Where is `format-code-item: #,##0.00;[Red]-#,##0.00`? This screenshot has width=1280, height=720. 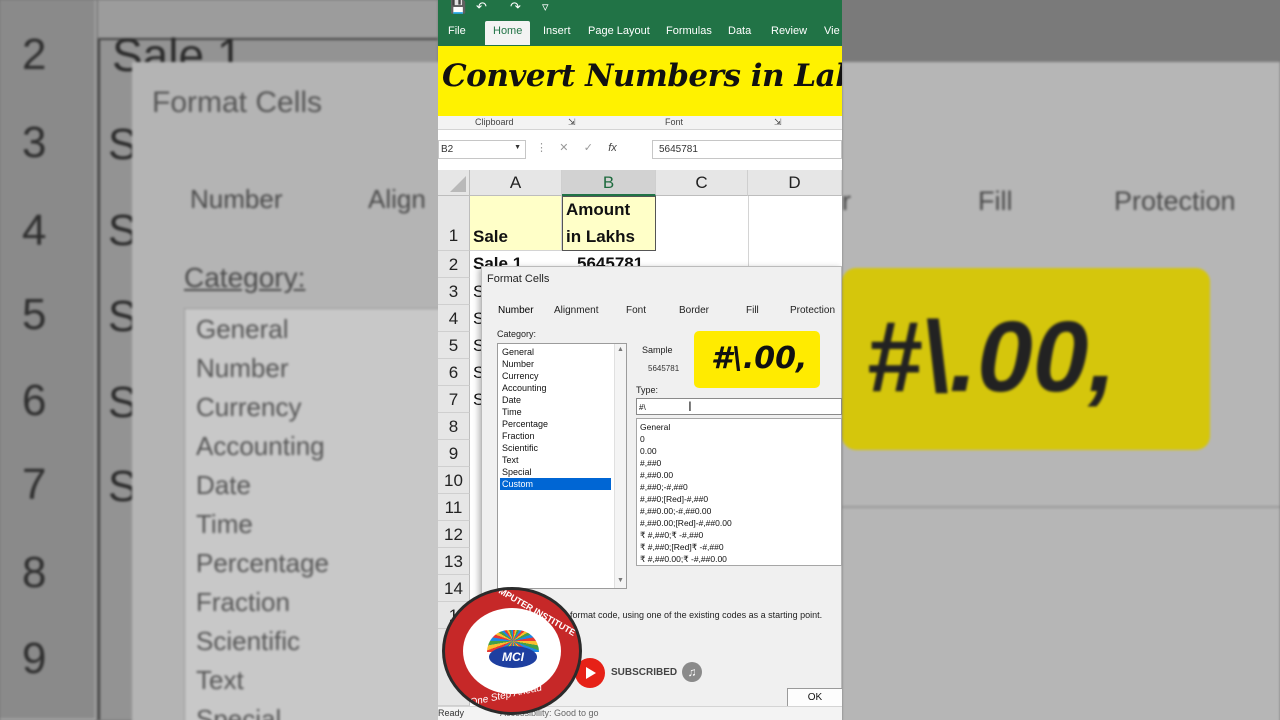 format-code-item: #,##0.00;[Red]-#,##0.00 is located at coordinates (686, 523).